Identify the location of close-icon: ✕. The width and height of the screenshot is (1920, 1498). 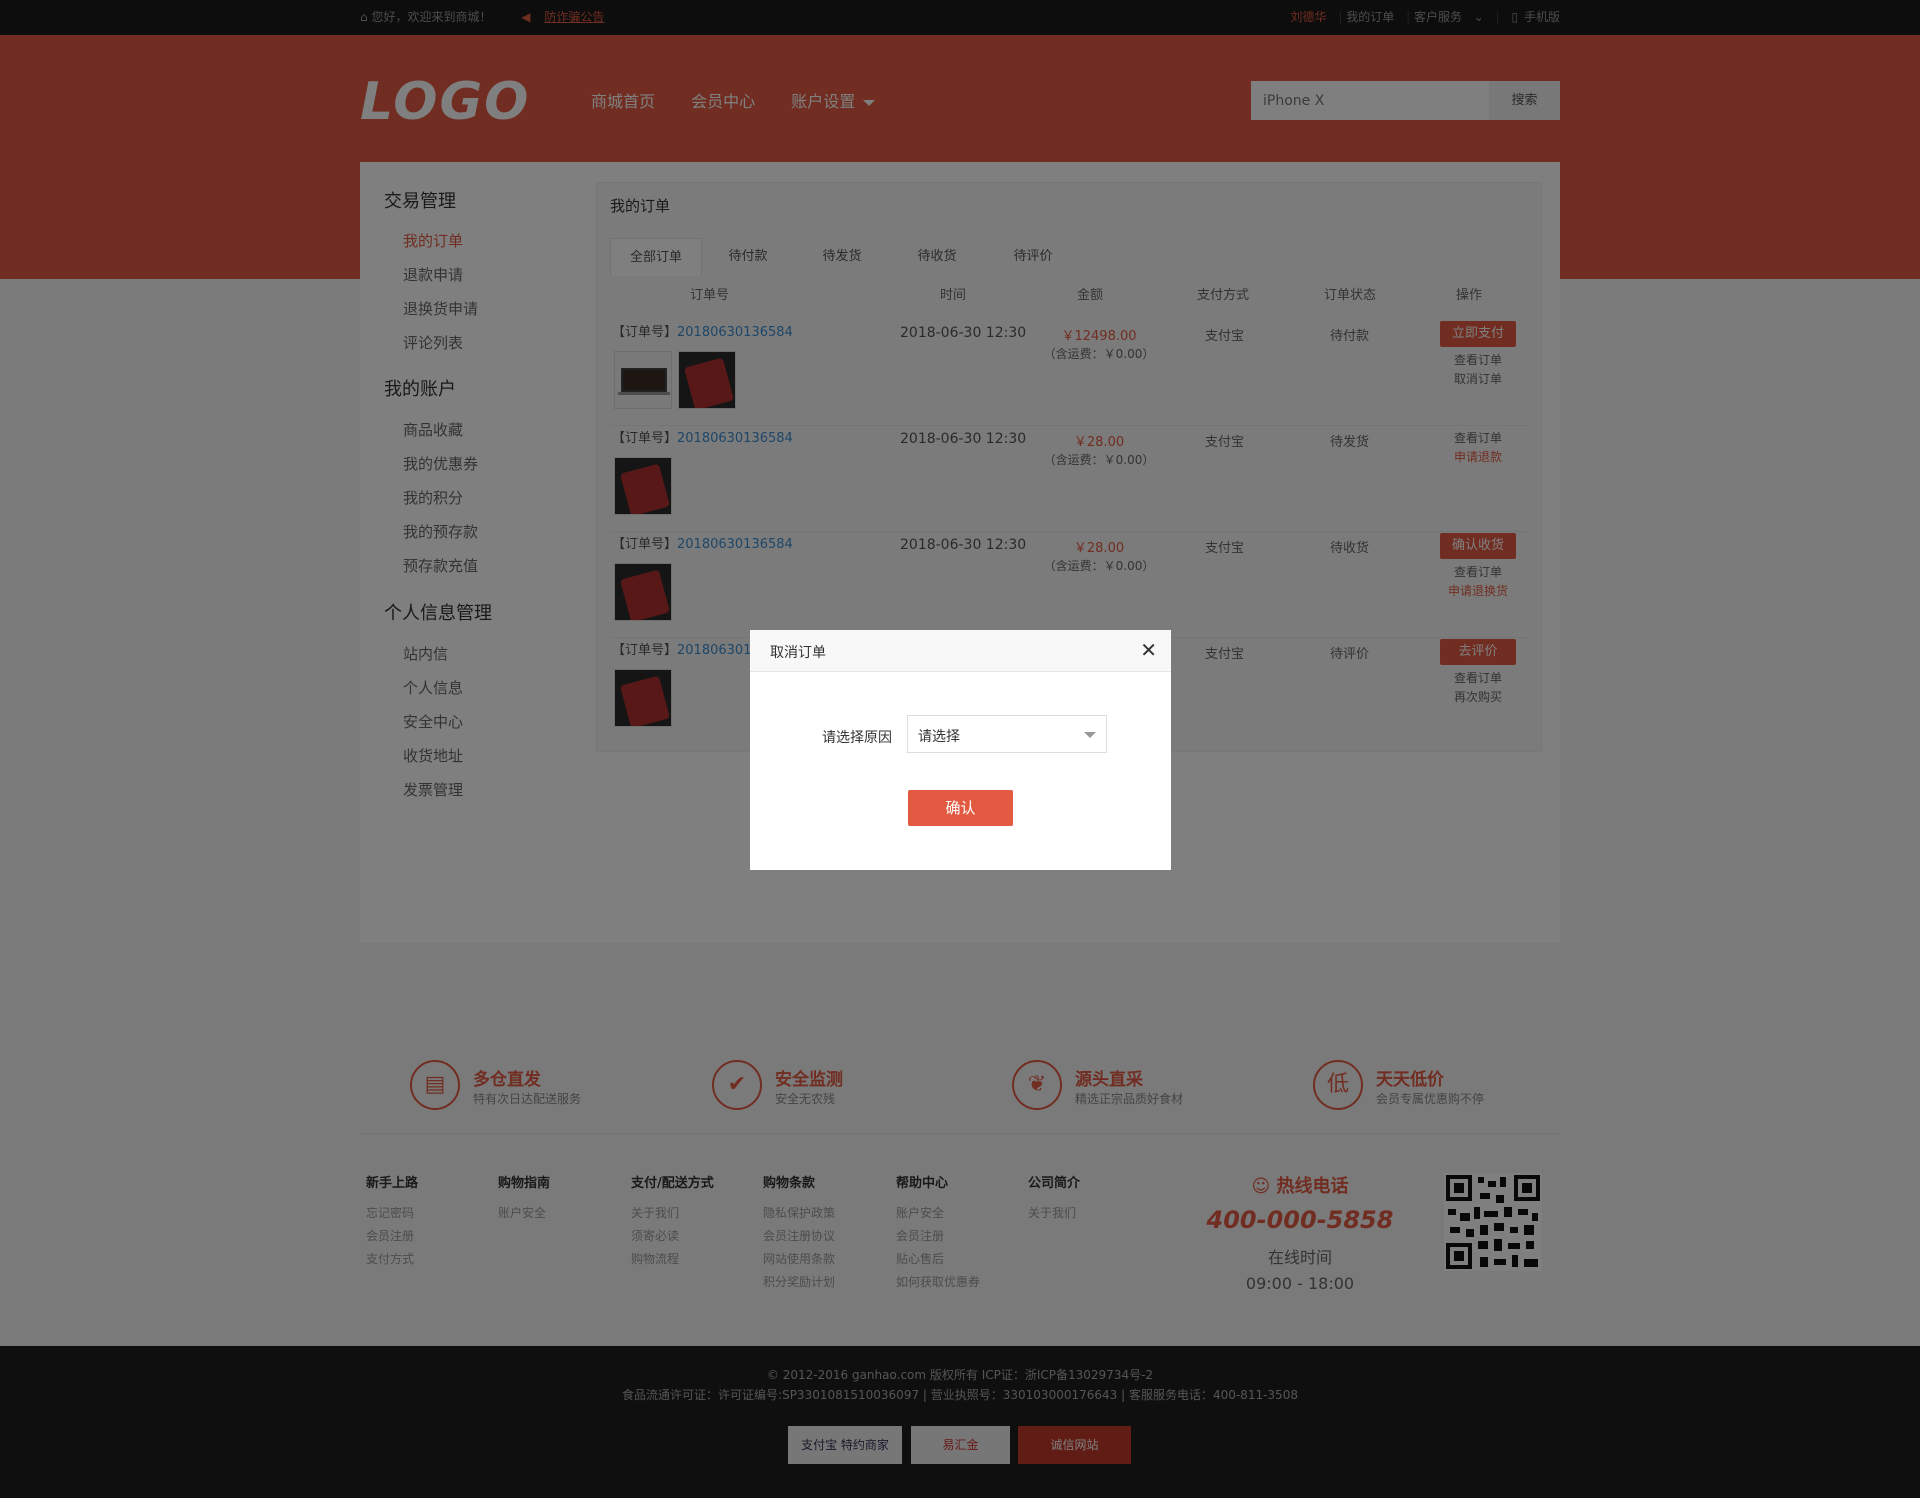
(1148, 650).